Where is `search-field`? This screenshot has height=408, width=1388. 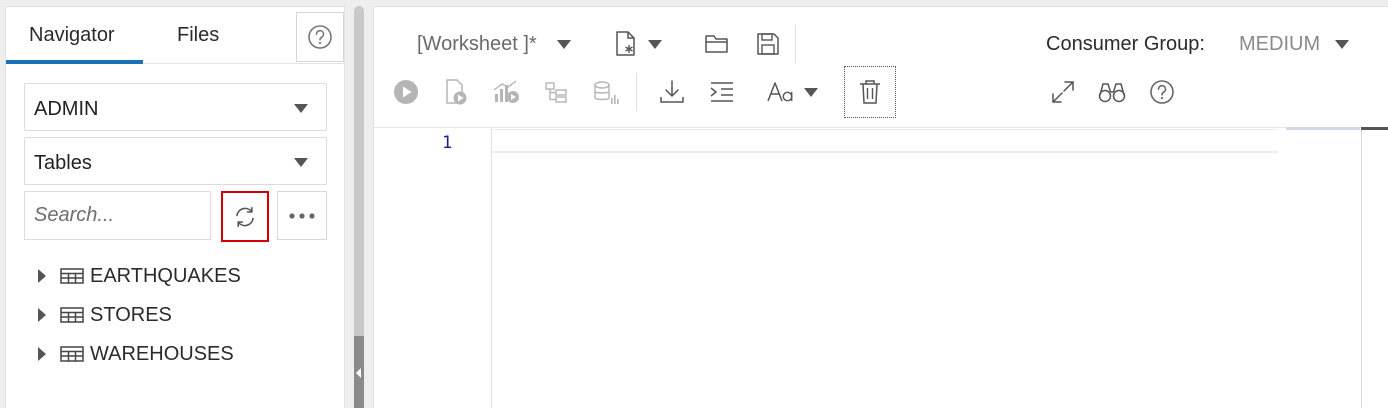
search-field is located at coordinates (117, 215).